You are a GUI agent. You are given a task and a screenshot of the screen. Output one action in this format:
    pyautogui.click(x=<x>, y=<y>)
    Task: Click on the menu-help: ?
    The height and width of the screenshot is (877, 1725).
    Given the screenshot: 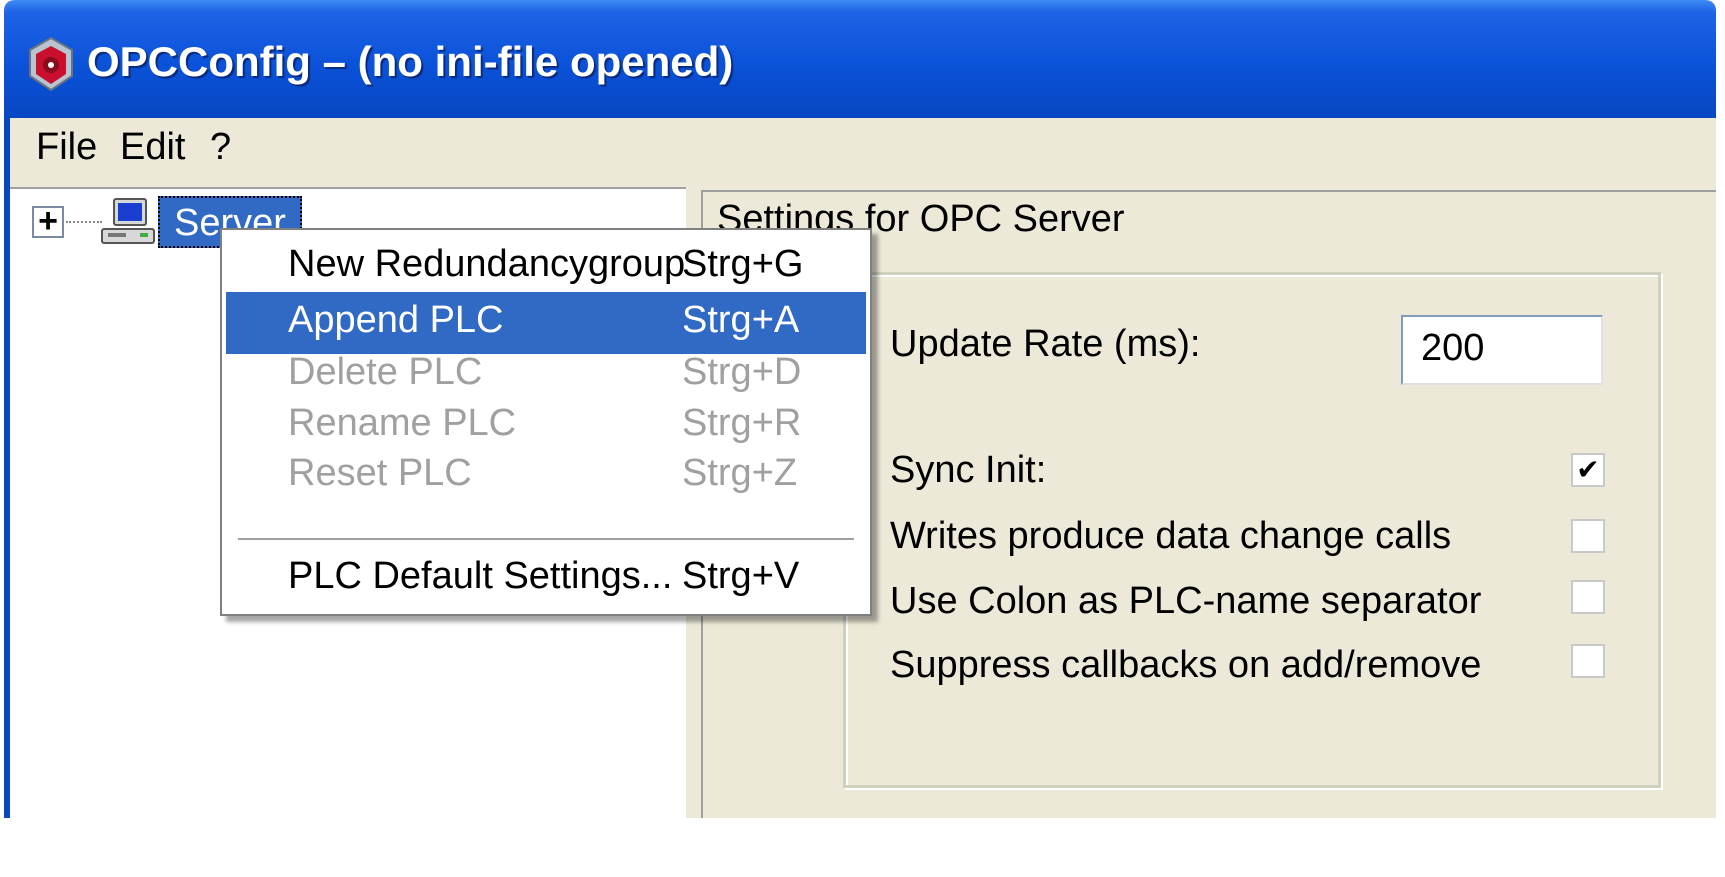 What is the action you would take?
    pyautogui.click(x=220, y=147)
    